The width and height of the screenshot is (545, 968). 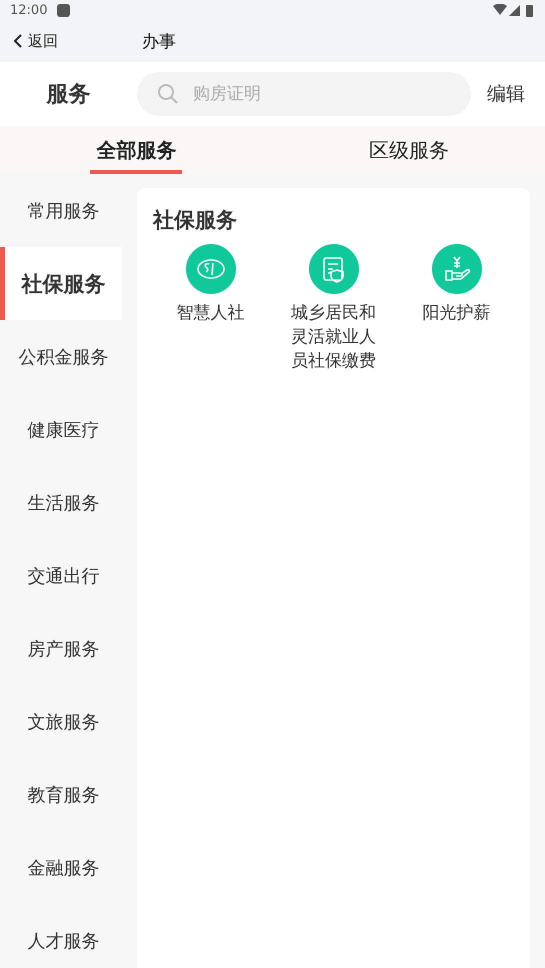 I want to click on edit-button: 编辑, so click(x=506, y=94).